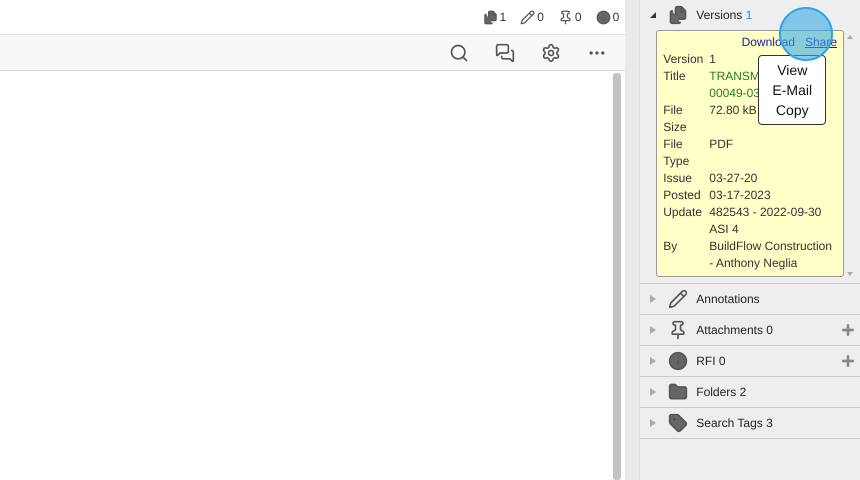 This screenshot has height=480, width=860. I want to click on section-title: Attachments 0, so click(764, 330).